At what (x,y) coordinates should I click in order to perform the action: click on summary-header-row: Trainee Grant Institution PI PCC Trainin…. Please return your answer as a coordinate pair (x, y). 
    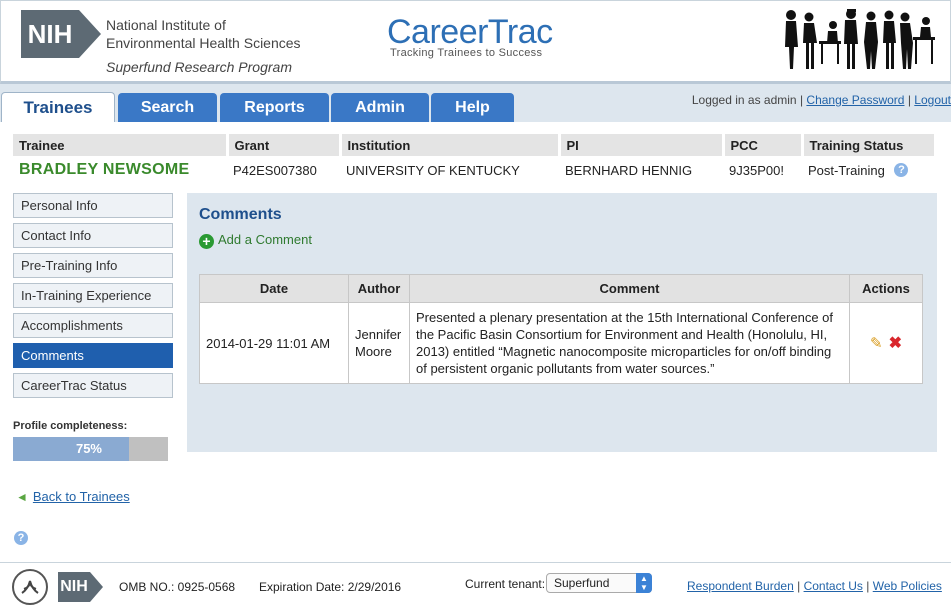
    Looking at the image, I should click on (475, 145).